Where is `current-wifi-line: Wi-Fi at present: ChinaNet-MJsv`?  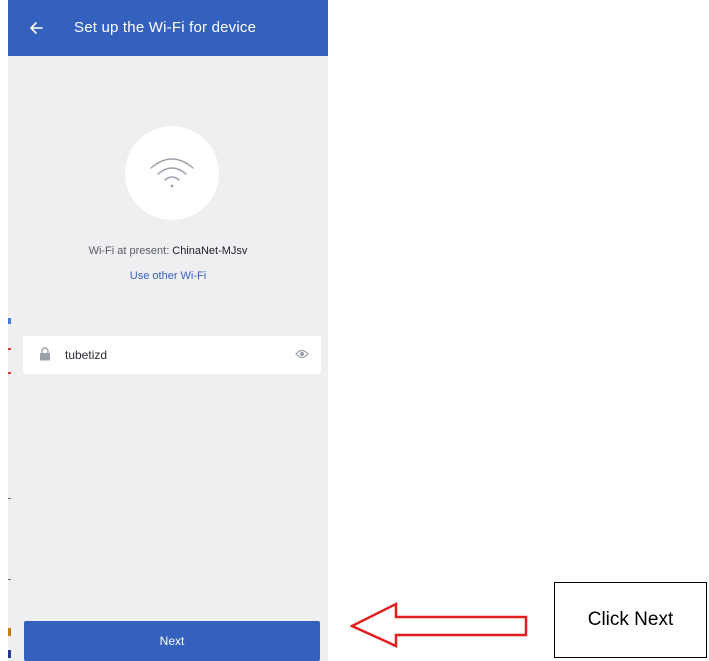
current-wifi-line: Wi-Fi at present: ChinaNet-MJsv is located at coordinates (168, 251).